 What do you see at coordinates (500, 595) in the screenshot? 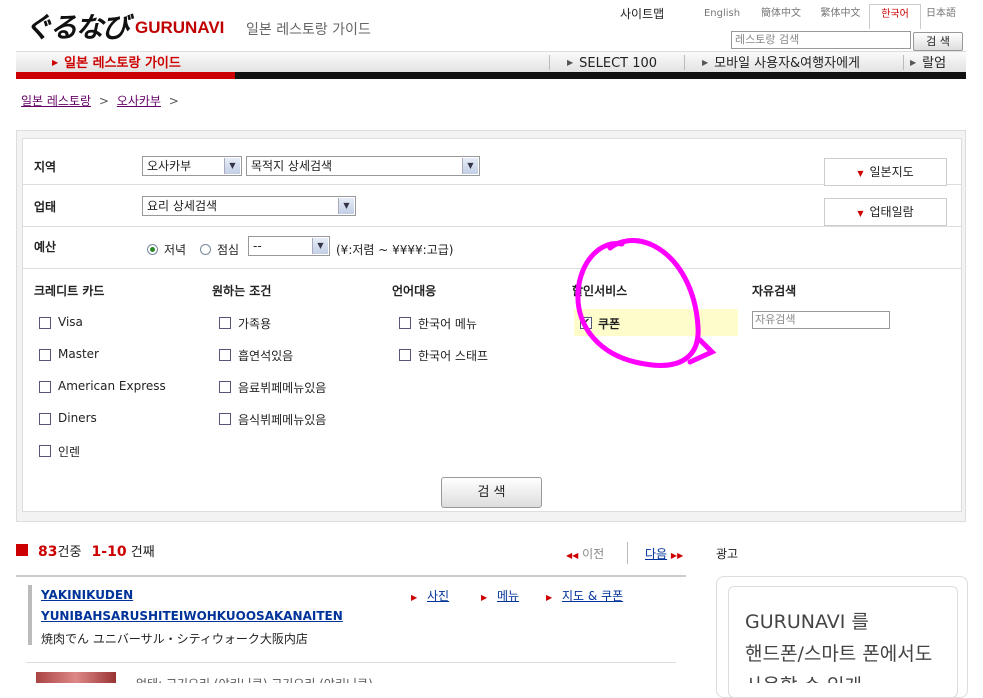
I see `menu-link: ▶ 메뉴` at bounding box center [500, 595].